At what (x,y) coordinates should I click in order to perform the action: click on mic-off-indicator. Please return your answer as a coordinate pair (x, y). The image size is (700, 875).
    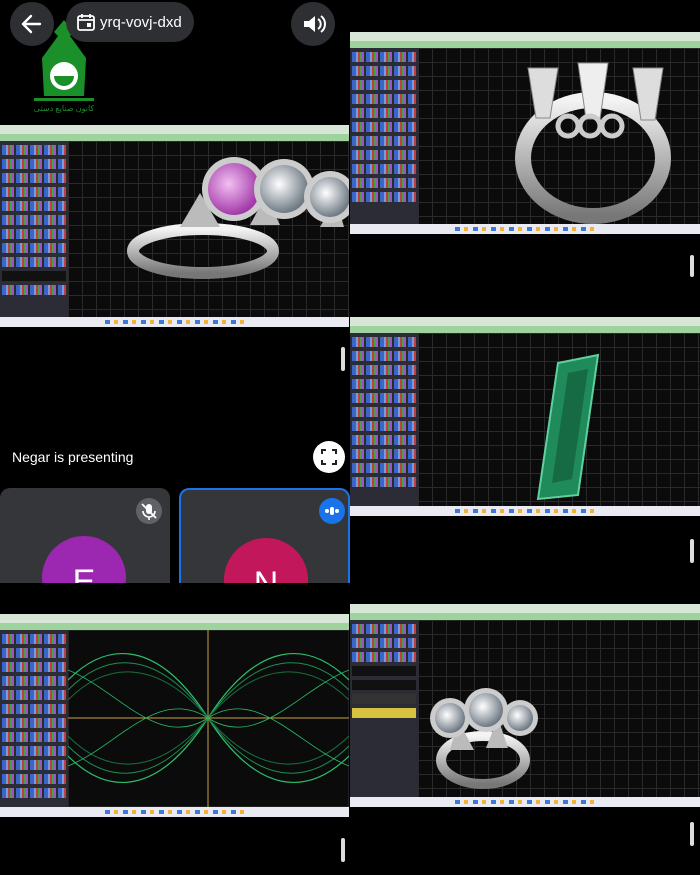
    Looking at the image, I should click on (149, 511).